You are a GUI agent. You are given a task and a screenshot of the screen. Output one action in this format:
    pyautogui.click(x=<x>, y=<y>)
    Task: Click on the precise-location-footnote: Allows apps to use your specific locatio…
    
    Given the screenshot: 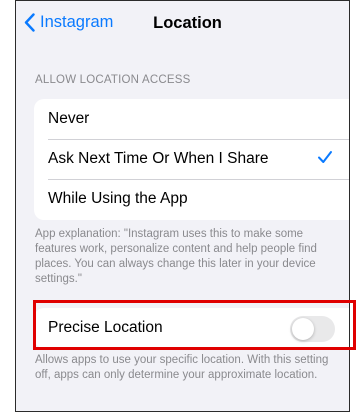 What is the action you would take?
    pyautogui.click(x=182, y=367)
    